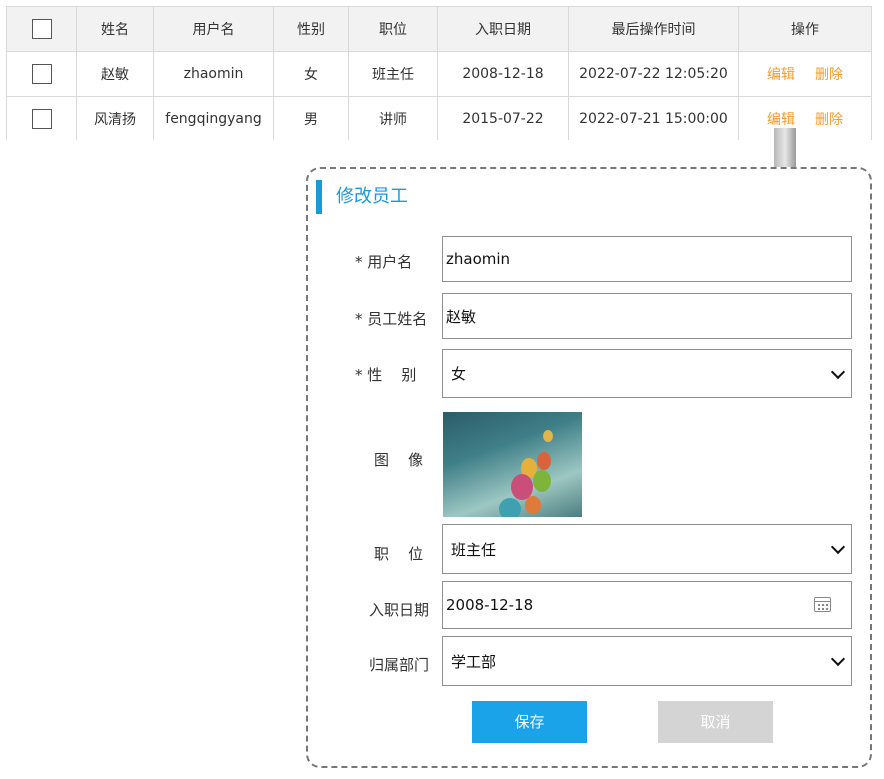 This screenshot has width=884, height=779. What do you see at coordinates (647, 316) in the screenshot?
I see `realname-input: 赵敏` at bounding box center [647, 316].